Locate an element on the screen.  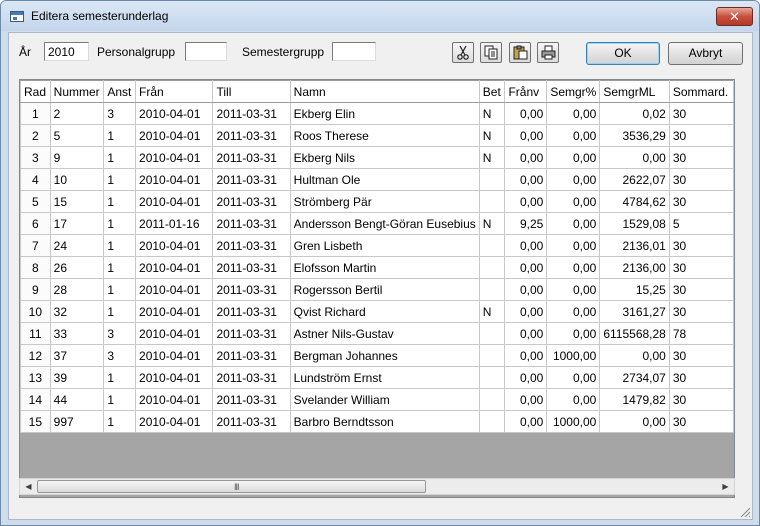
table-cell: 3 is located at coordinates (120, 333).